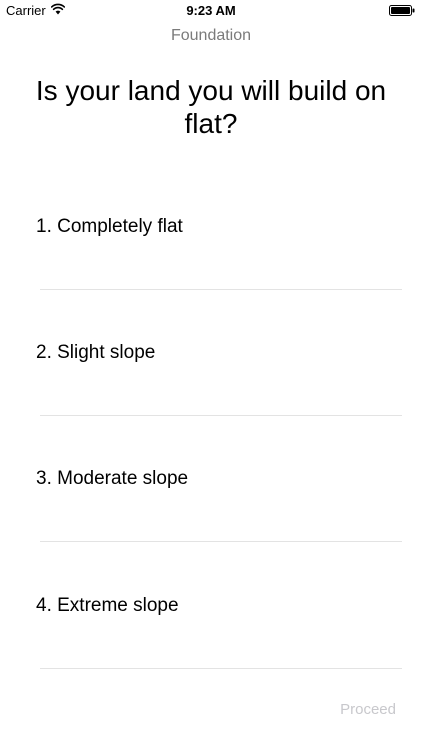  Describe the element at coordinates (211, 107) in the screenshot. I see `question-title: Is your land you will build on flat?` at that location.